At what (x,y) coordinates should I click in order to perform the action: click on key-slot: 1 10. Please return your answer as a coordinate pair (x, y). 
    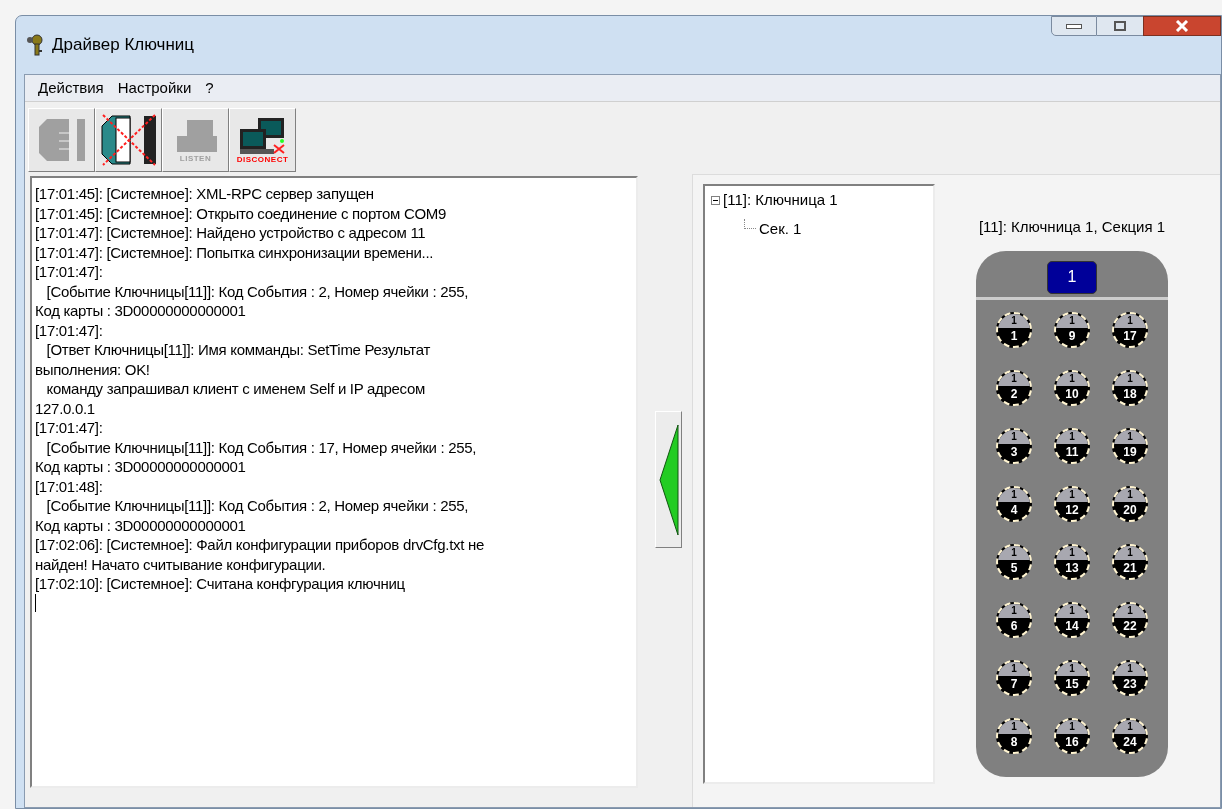
    Looking at the image, I should click on (1072, 387).